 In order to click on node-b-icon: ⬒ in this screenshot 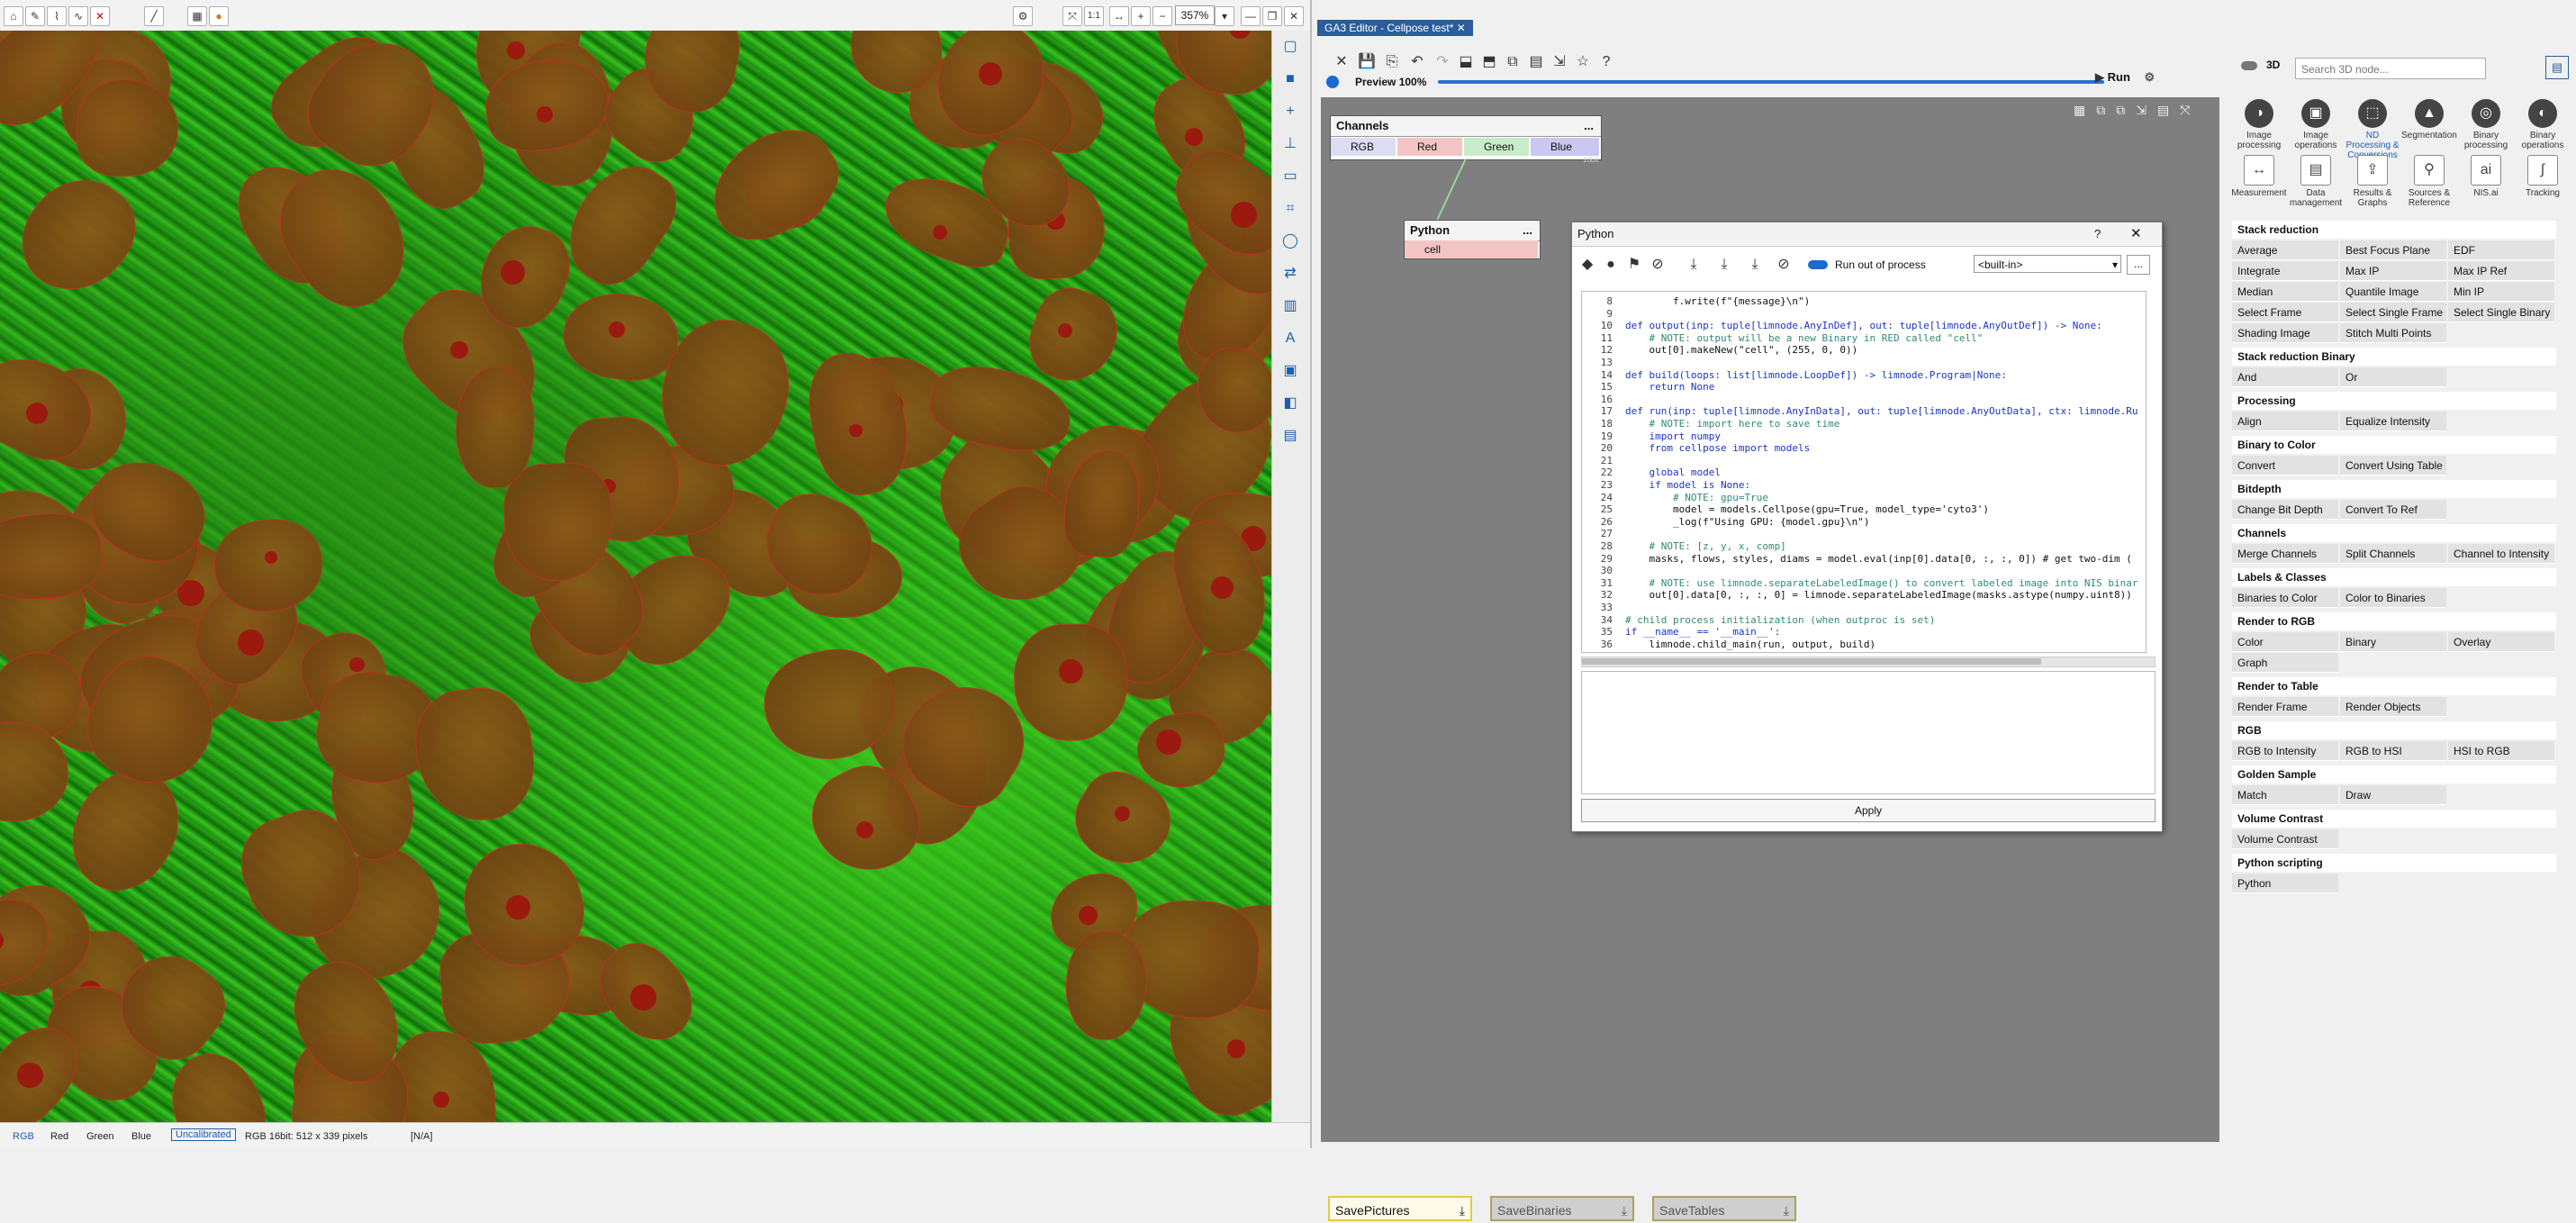, I will do `click(1489, 62)`.